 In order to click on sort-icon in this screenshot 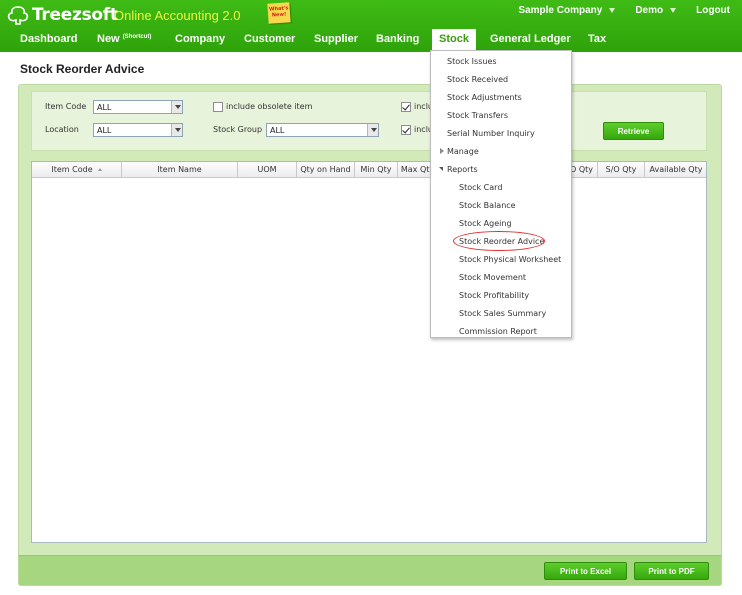, I will do `click(99, 169)`.